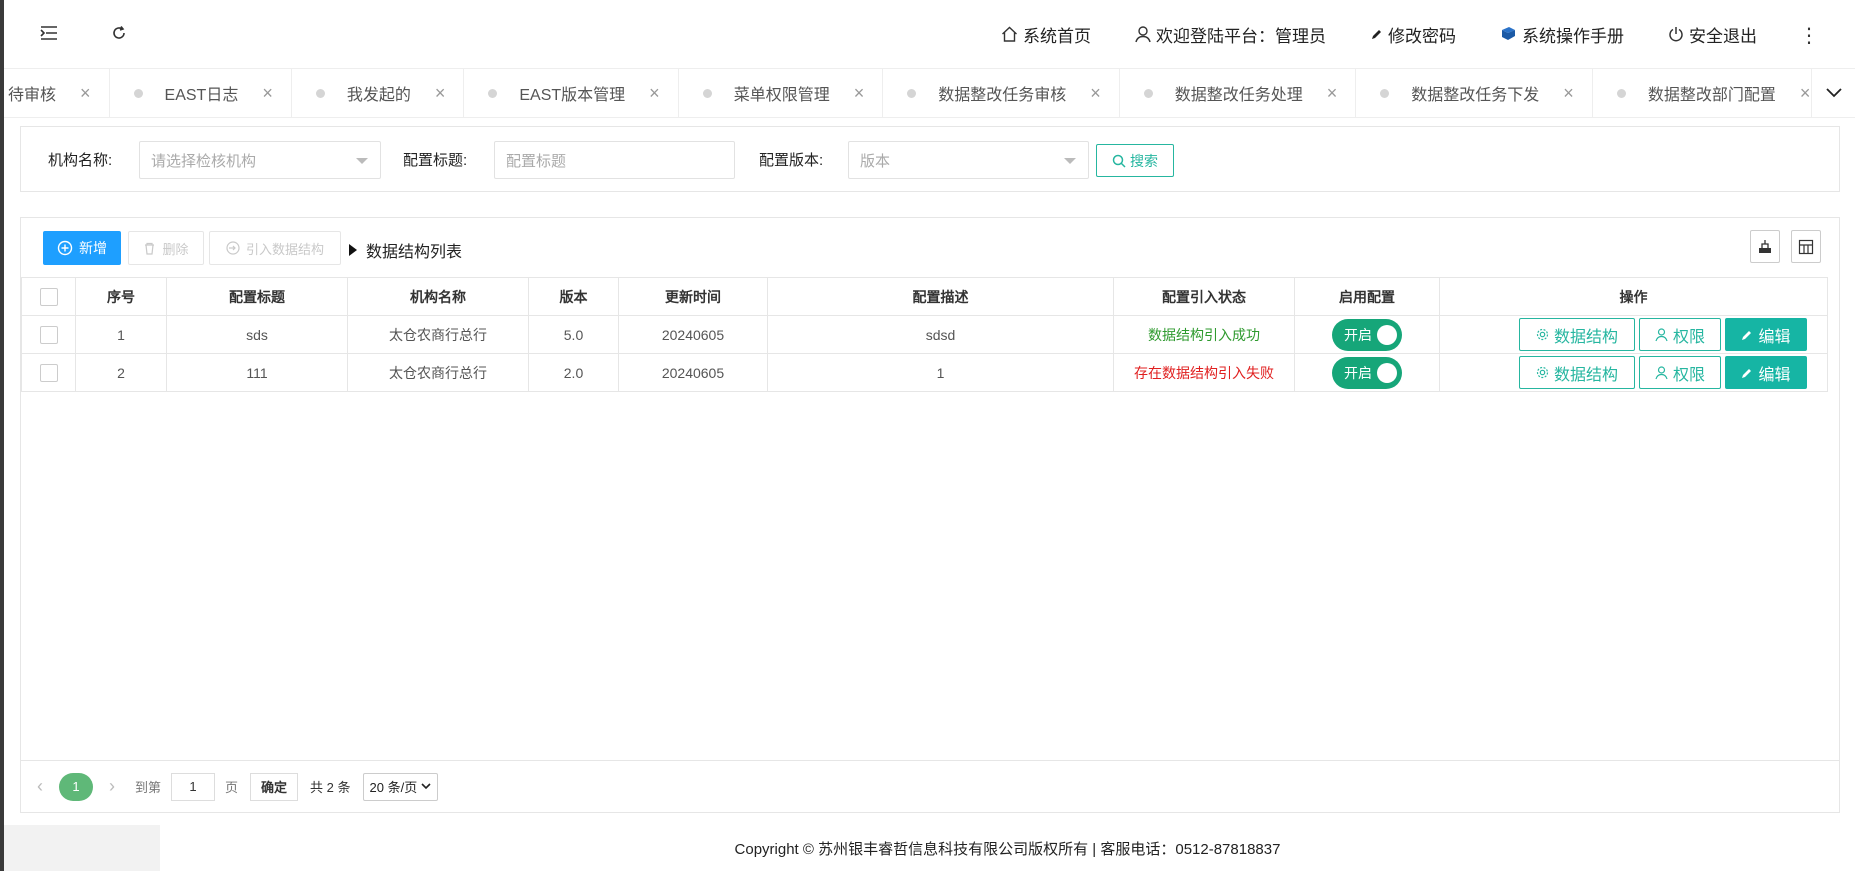 The height and width of the screenshot is (871, 1855). What do you see at coordinates (232, 787) in the screenshot?
I see `page-unit-label: 页` at bounding box center [232, 787].